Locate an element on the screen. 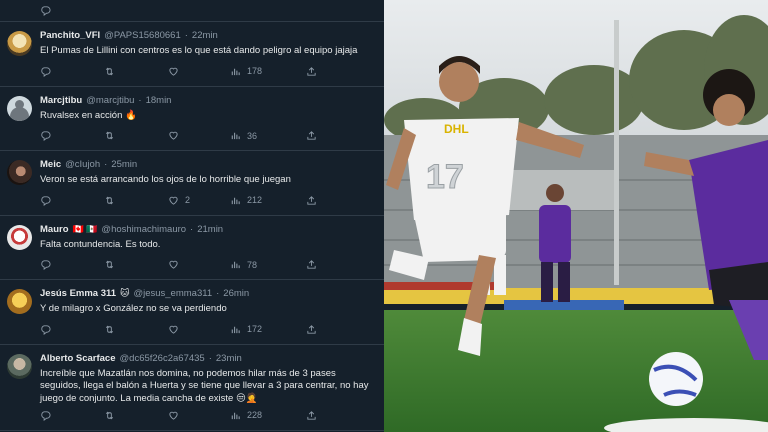  shirt-number: 17 is located at coordinates (445, 177).